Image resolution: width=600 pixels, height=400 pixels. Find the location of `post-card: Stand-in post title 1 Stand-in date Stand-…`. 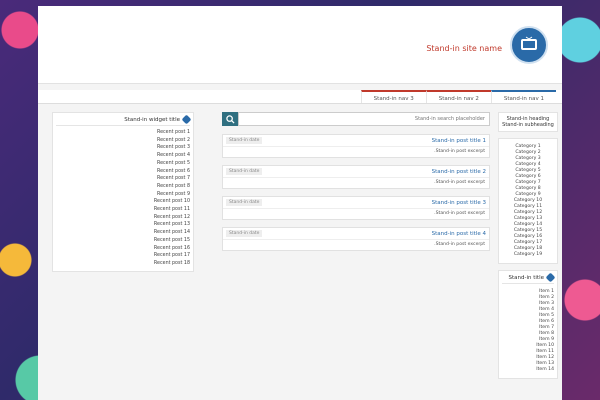

post-card: Stand-in post title 1 Stand-in date Stand-… is located at coordinates (356, 146).